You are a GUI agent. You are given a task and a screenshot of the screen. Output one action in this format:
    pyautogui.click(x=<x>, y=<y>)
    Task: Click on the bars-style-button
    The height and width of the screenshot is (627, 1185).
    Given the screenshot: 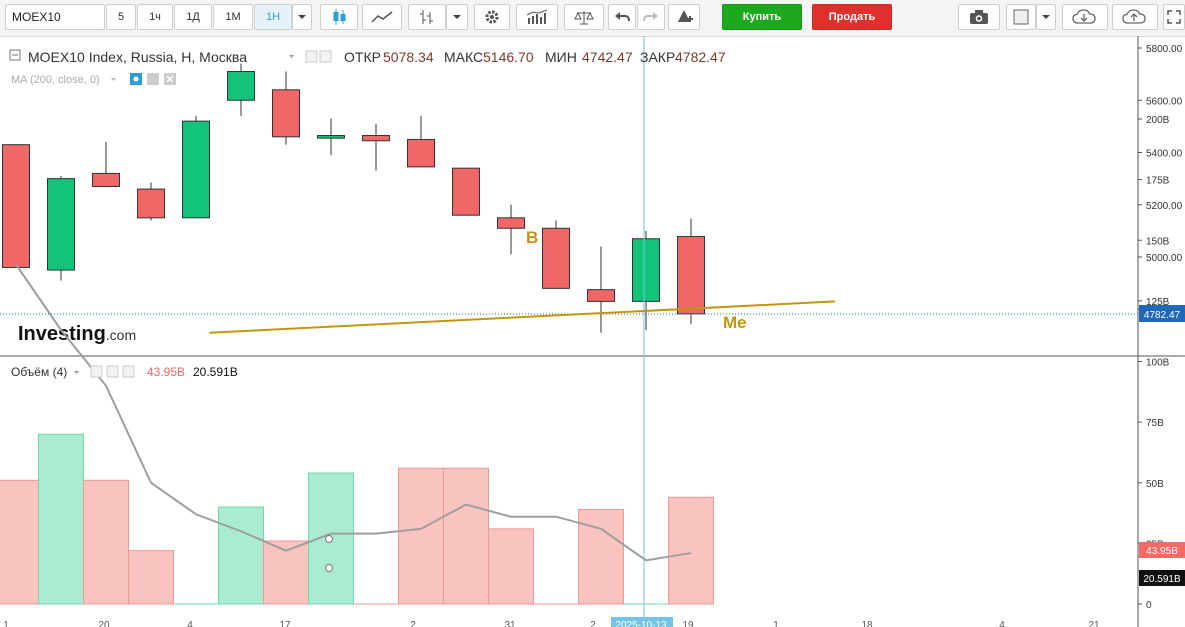 What is the action you would take?
    pyautogui.click(x=427, y=17)
    